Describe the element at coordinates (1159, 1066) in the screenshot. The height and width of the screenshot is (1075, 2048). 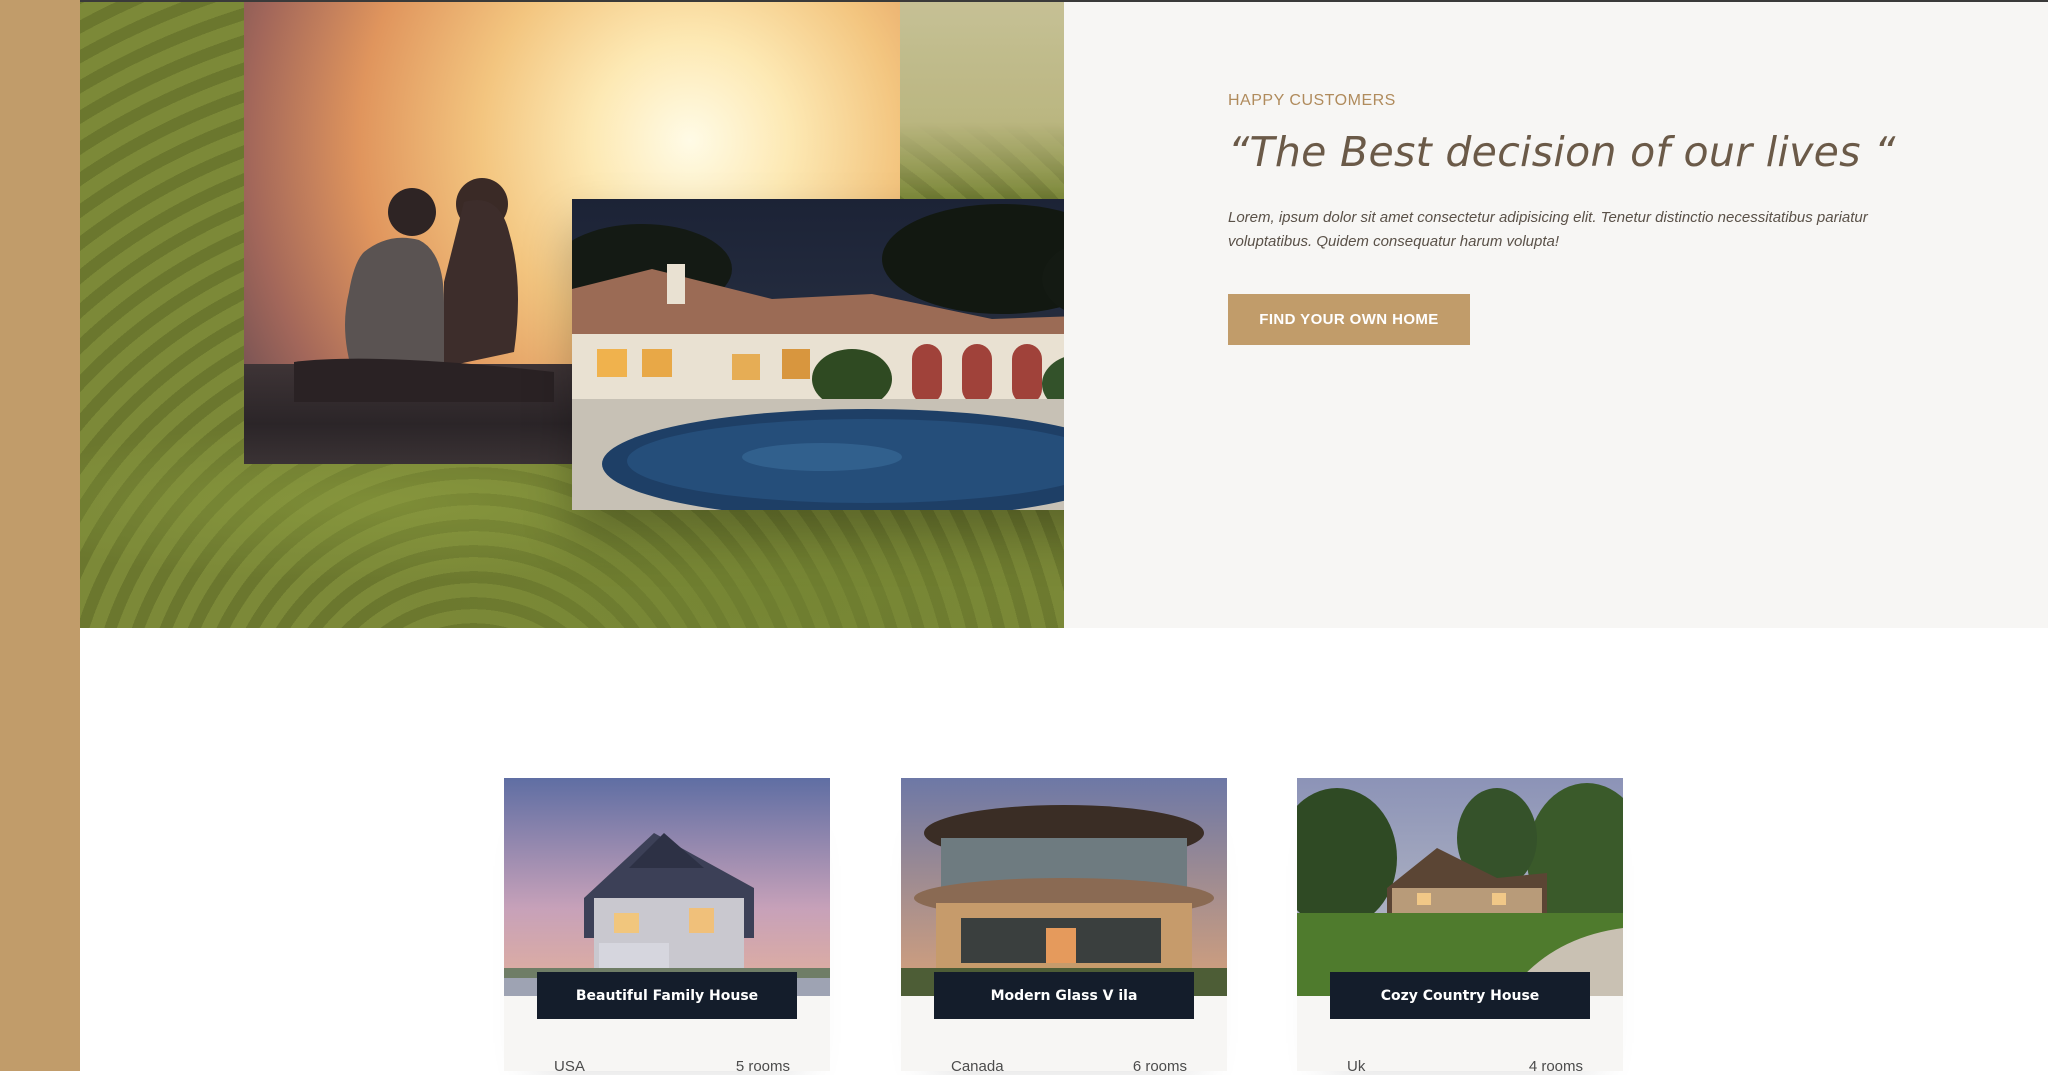
I see `property-rooms: 6 rooms` at that location.